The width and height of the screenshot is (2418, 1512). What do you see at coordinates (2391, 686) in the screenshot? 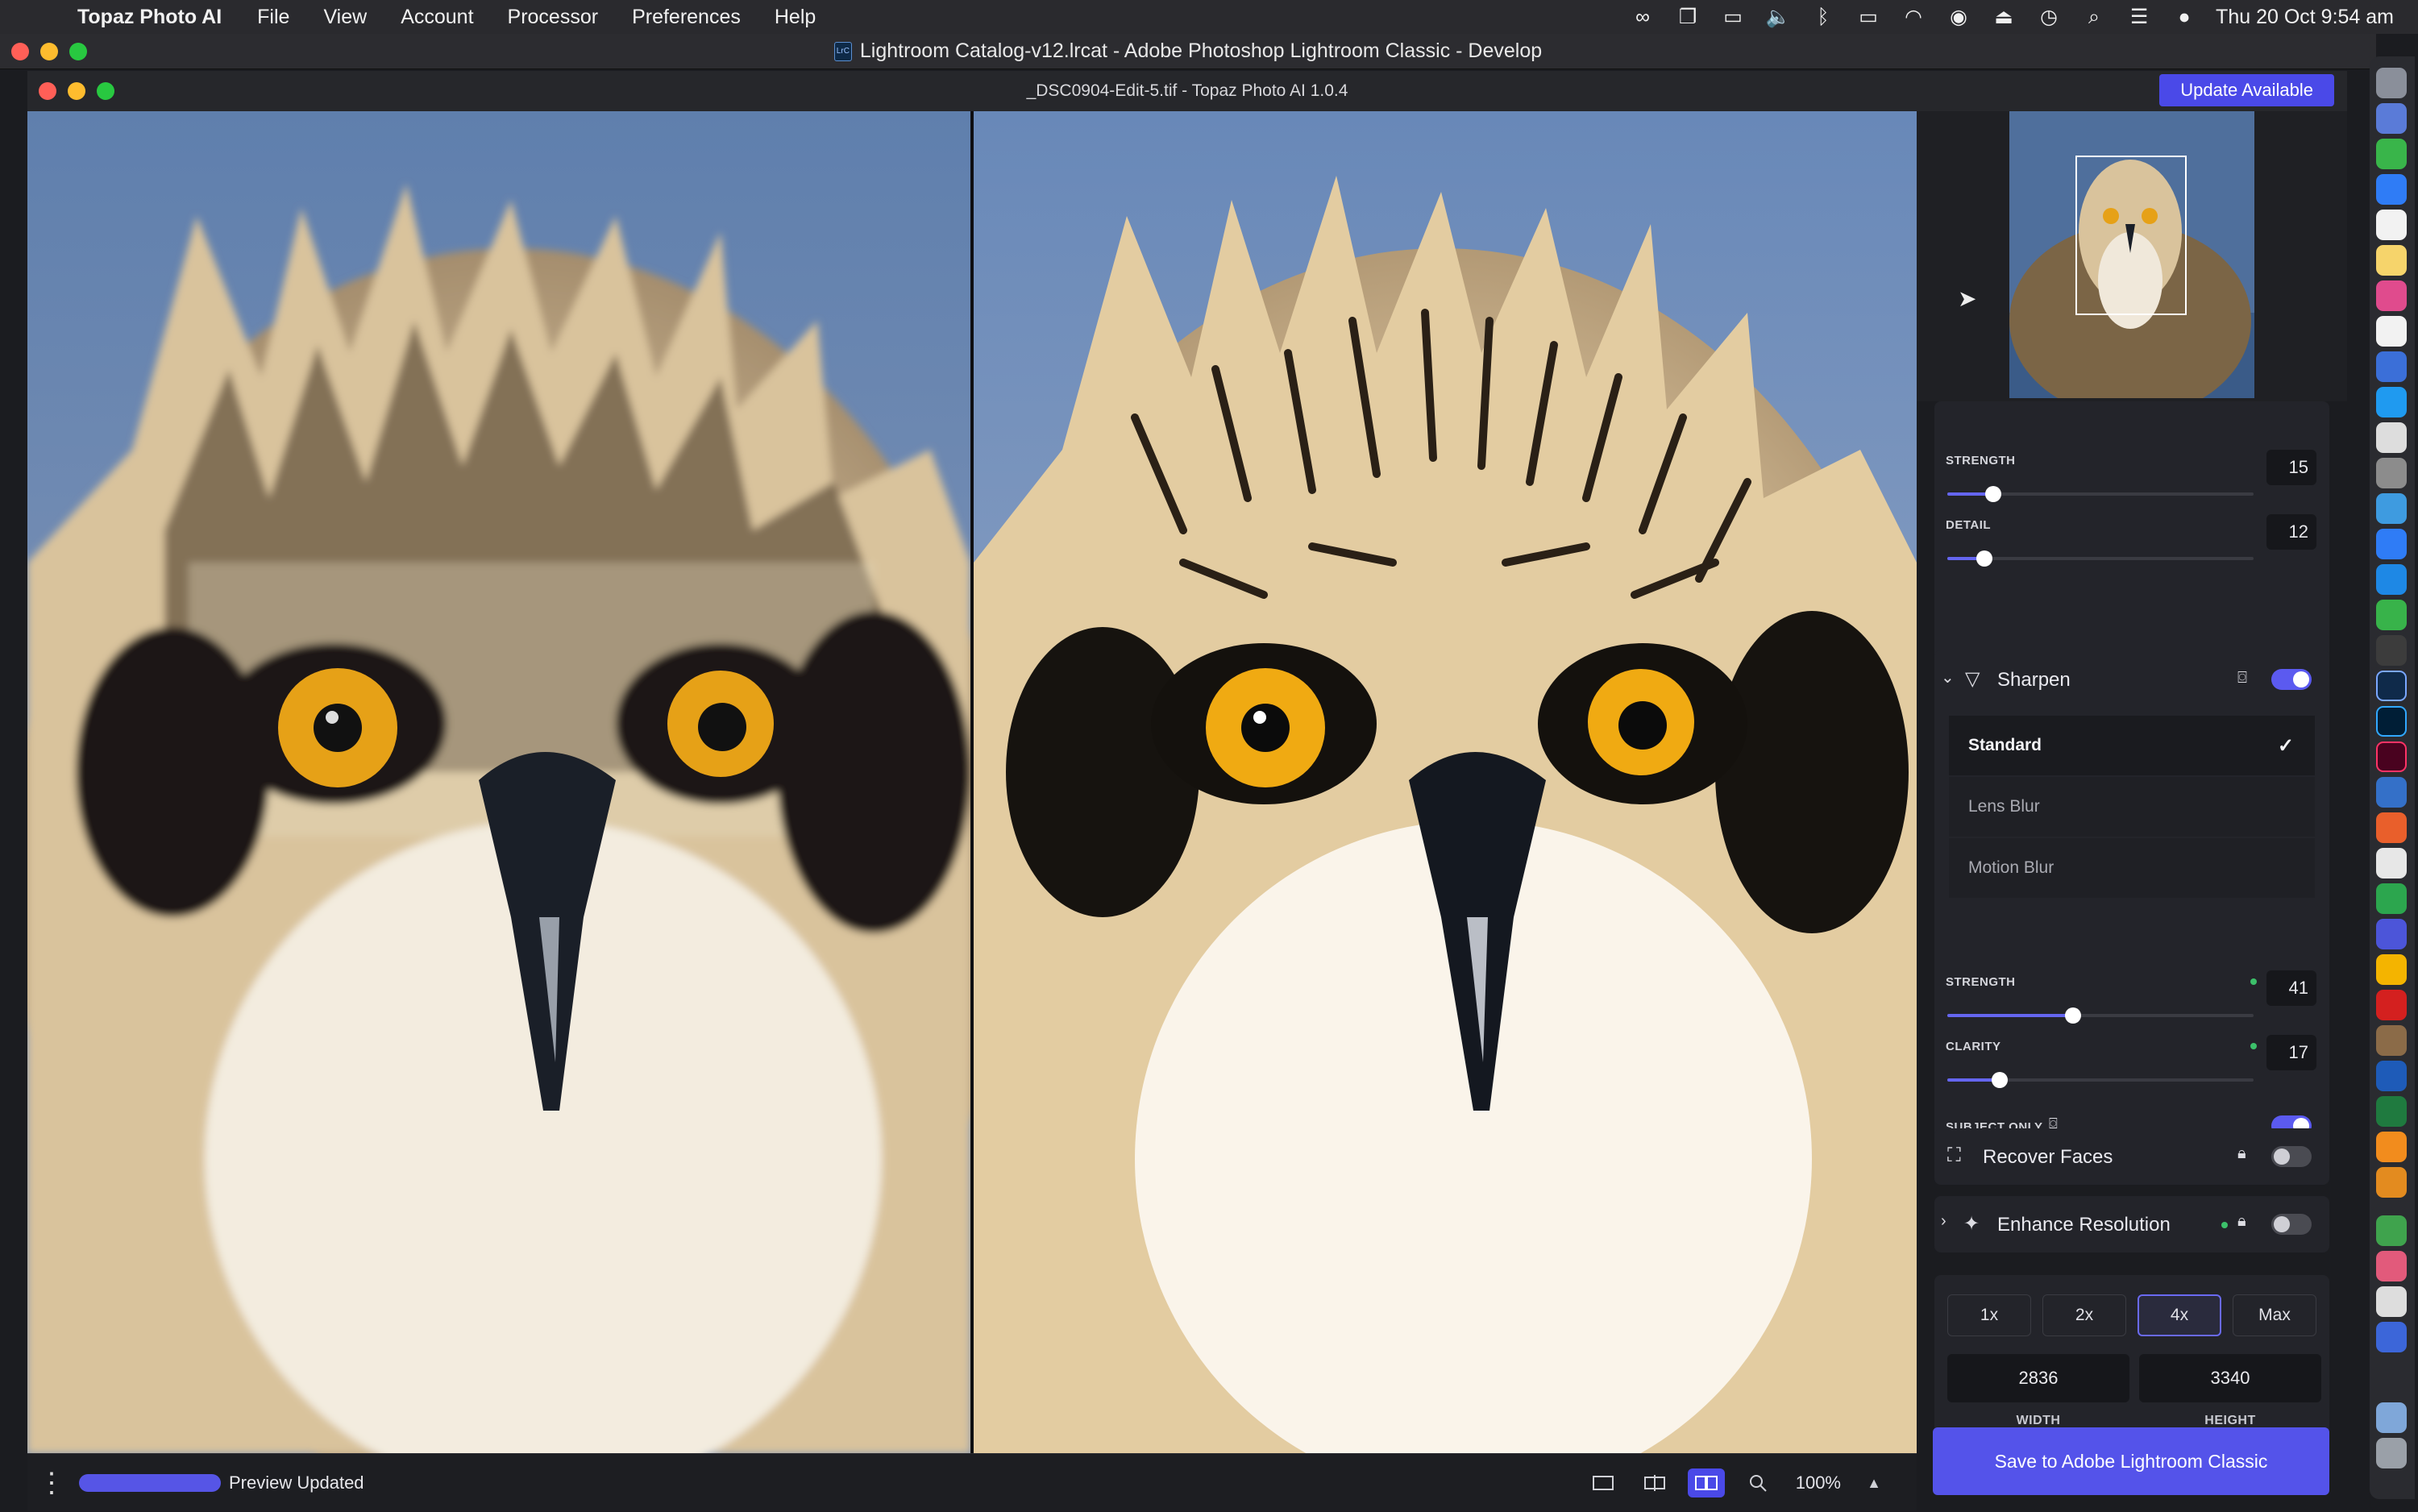
I see `lightroom-classic-icon` at bounding box center [2391, 686].